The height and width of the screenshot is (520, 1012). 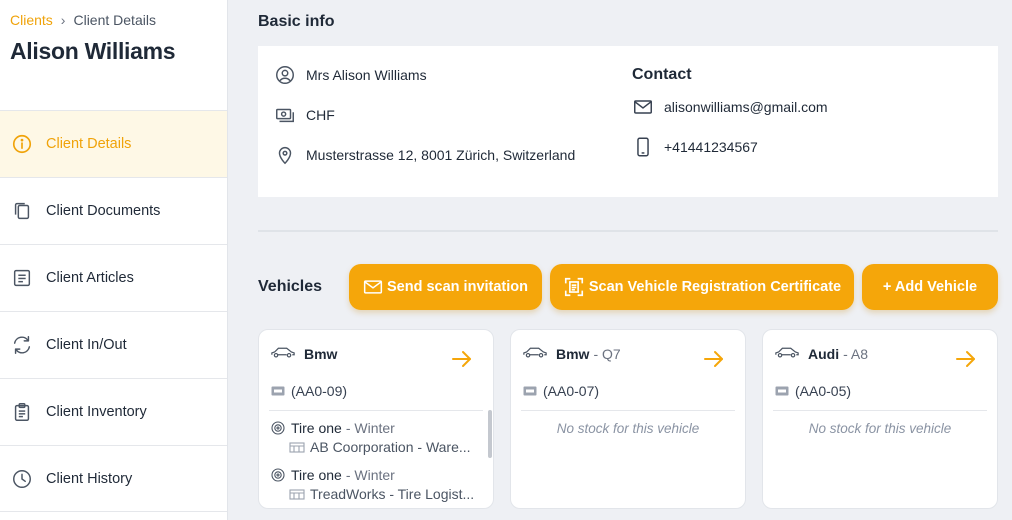 I want to click on currency-row: CHF, so click(x=304, y=115).